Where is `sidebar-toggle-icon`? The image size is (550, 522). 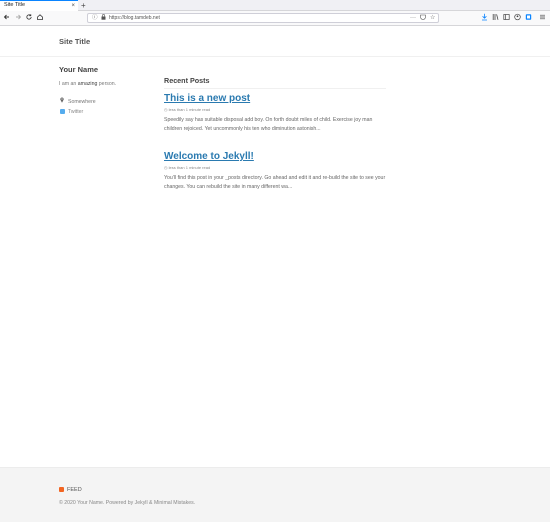
sidebar-toggle-icon is located at coordinates (506, 18).